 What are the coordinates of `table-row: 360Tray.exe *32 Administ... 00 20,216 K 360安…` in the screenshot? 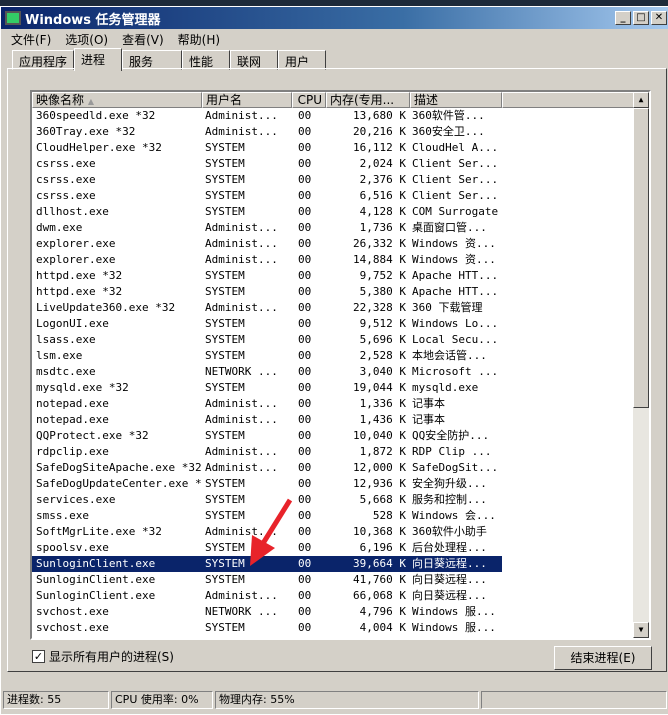 It's located at (333, 132).